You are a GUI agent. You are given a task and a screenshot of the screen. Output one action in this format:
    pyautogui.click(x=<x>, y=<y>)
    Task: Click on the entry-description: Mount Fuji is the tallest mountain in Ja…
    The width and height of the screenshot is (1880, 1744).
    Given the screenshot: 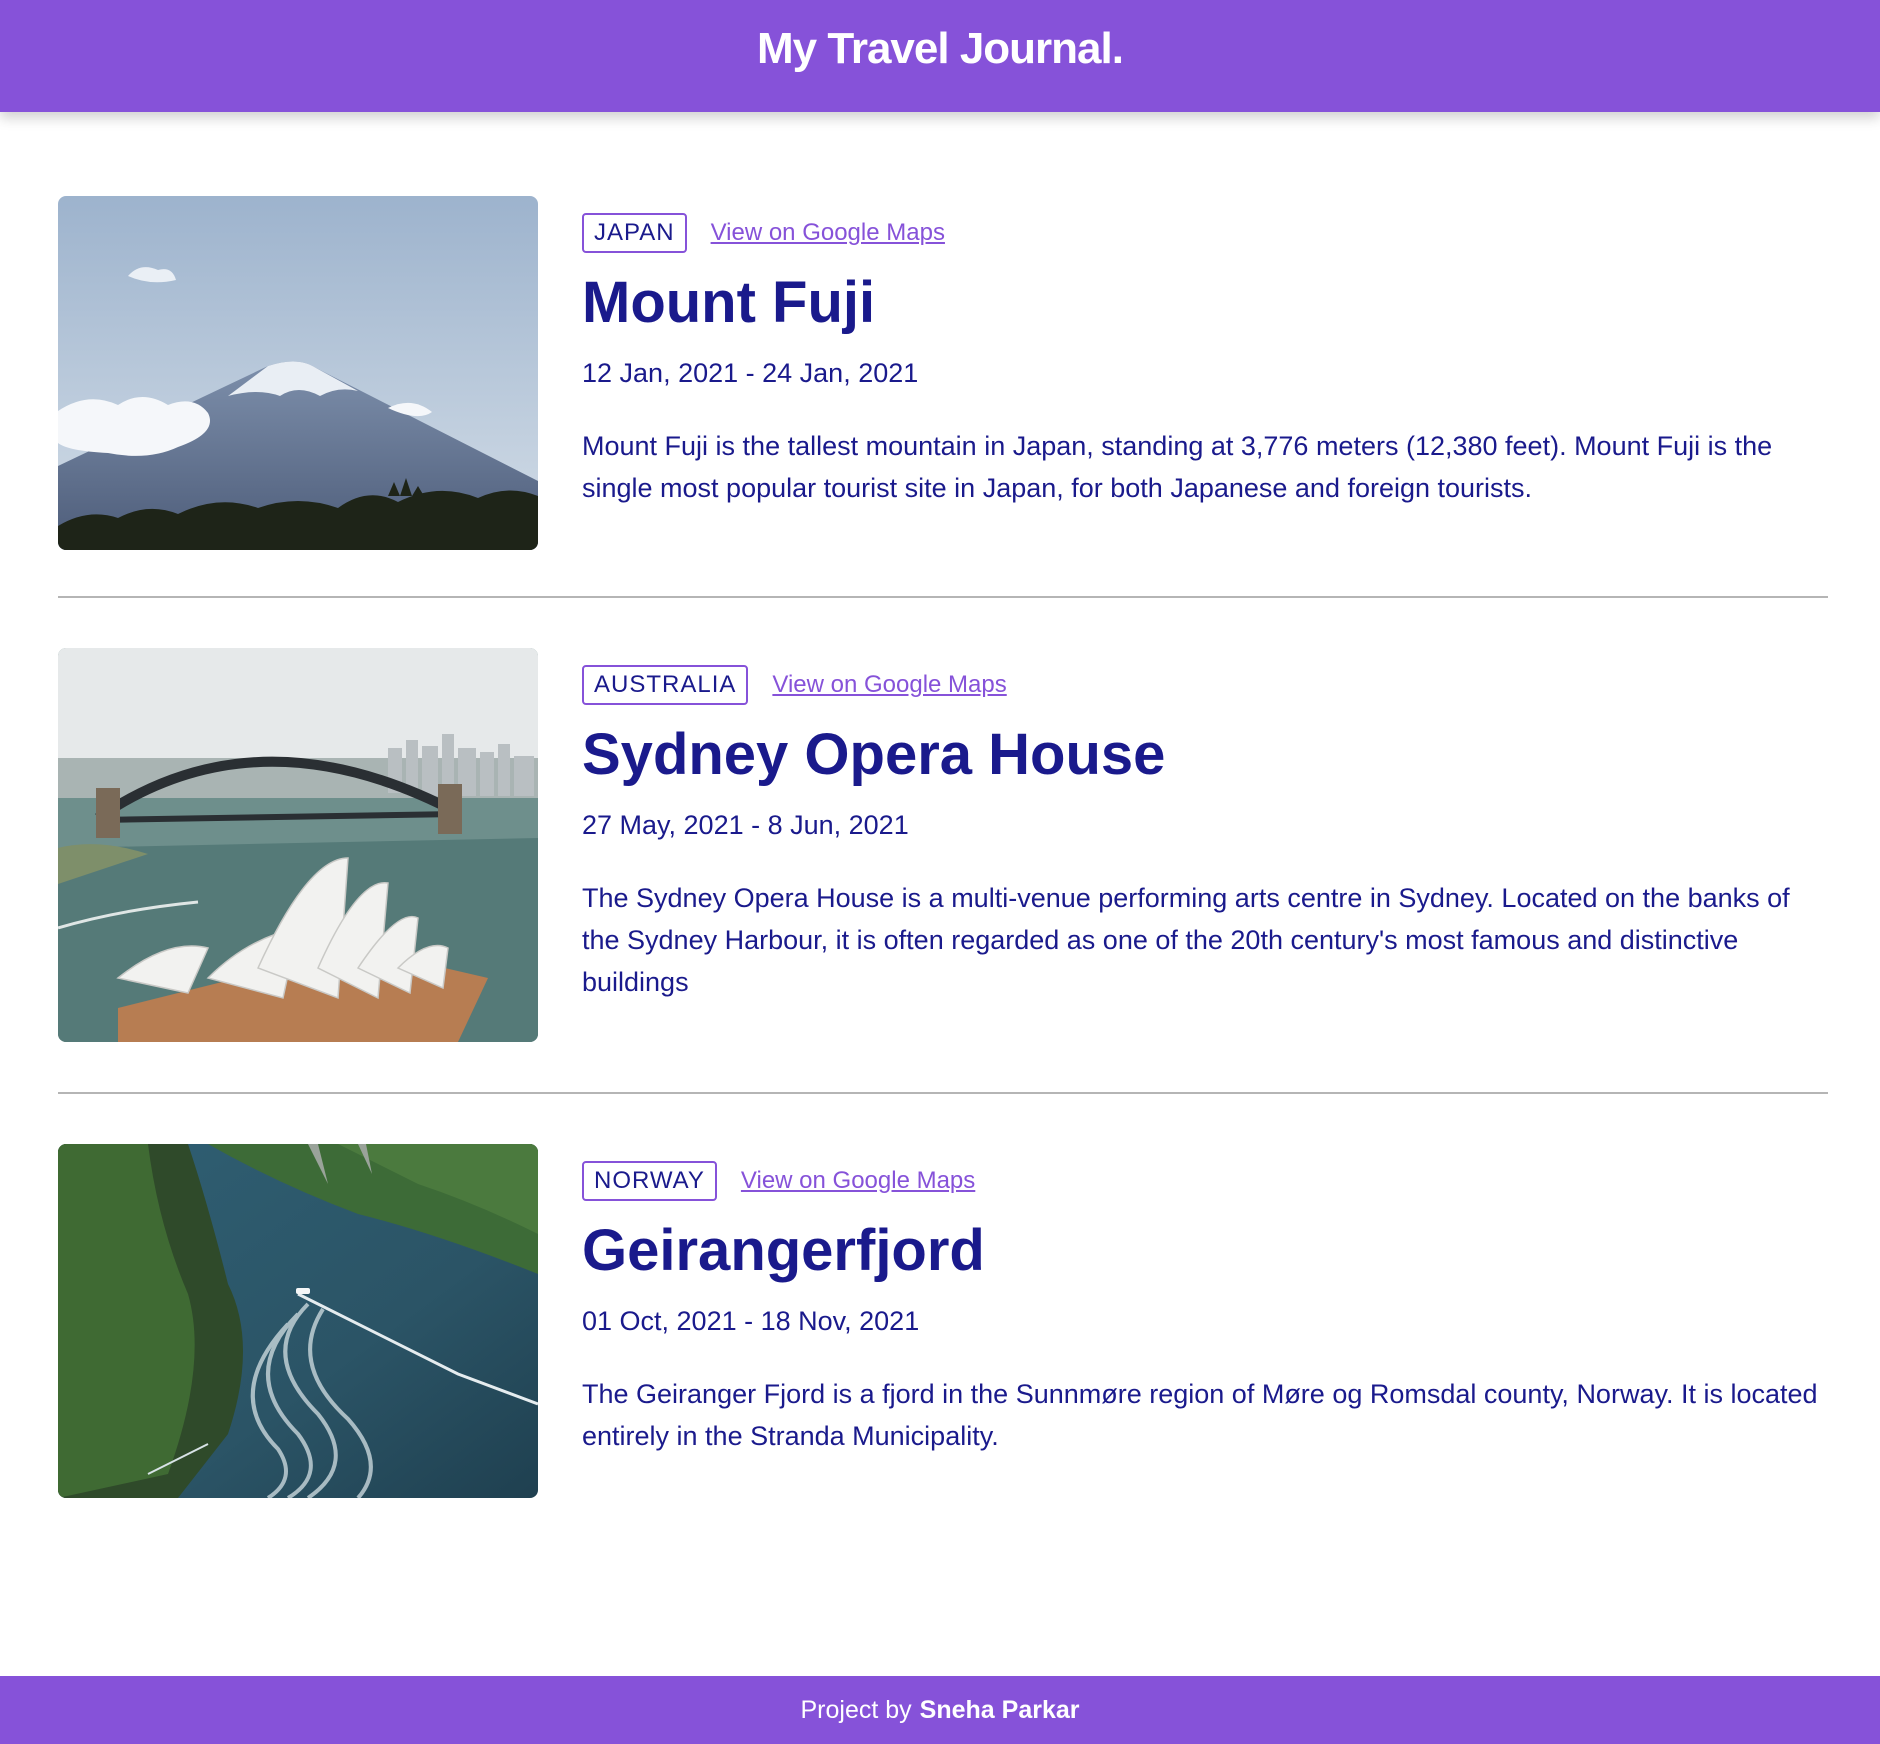 What is the action you would take?
    pyautogui.click(x=1177, y=467)
    